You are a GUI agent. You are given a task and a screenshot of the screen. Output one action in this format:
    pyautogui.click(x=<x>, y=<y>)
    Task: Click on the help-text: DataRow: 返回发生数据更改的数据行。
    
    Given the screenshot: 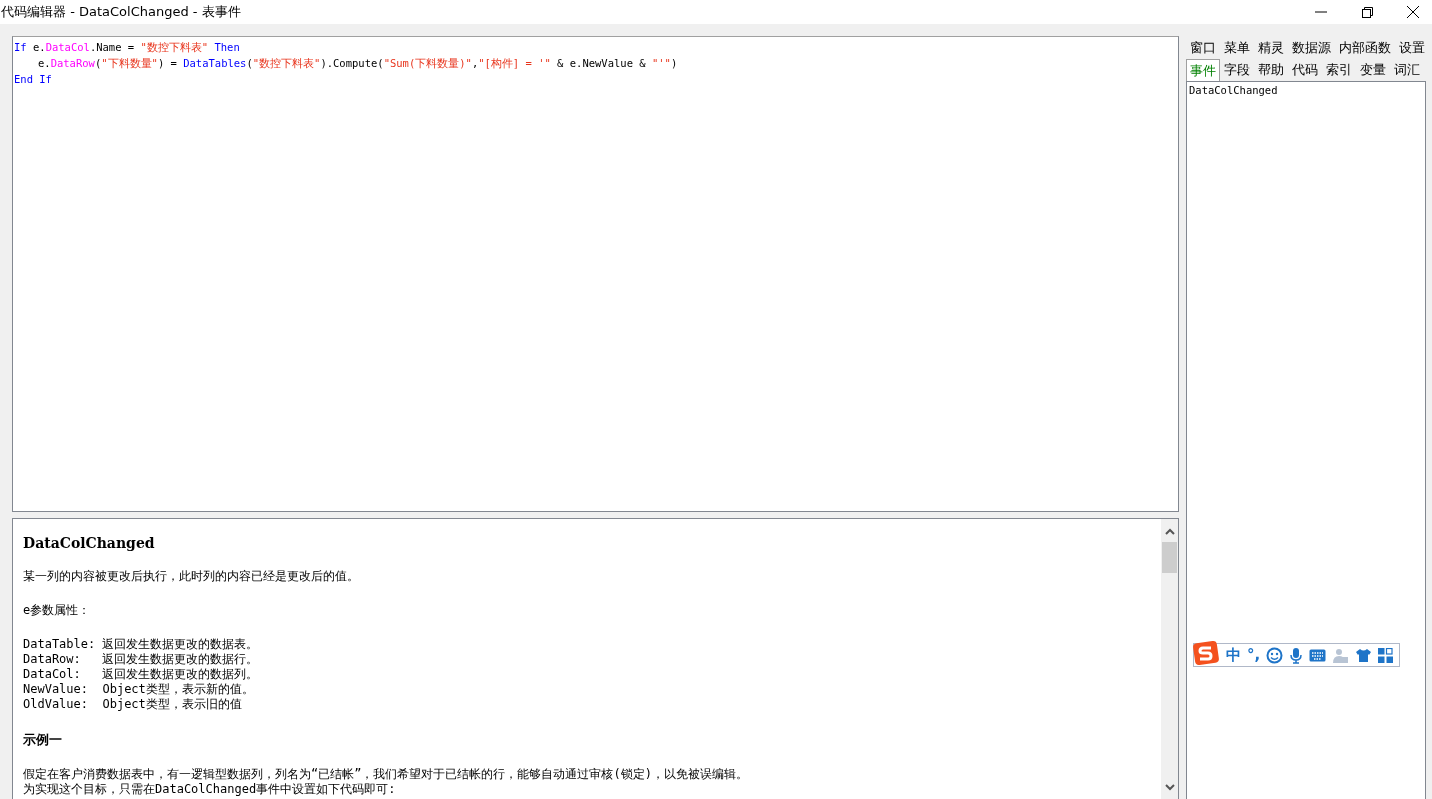 What is the action you would take?
    pyautogui.click(x=141, y=659)
    